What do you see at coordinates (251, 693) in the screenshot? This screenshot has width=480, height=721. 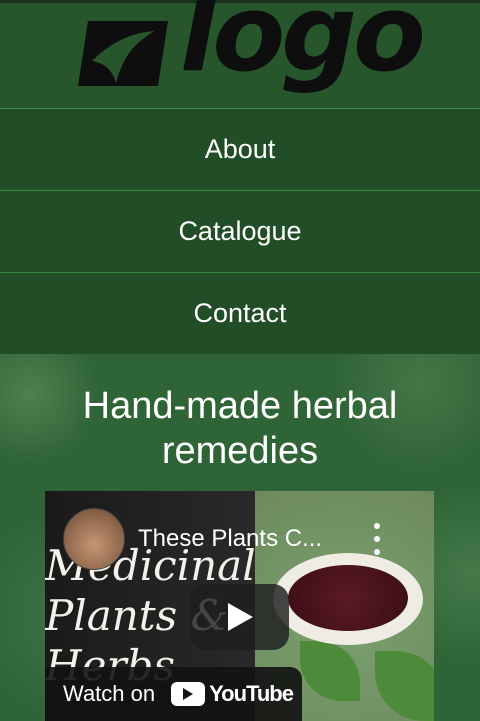 I see `youtube-wordmark: YouTube` at bounding box center [251, 693].